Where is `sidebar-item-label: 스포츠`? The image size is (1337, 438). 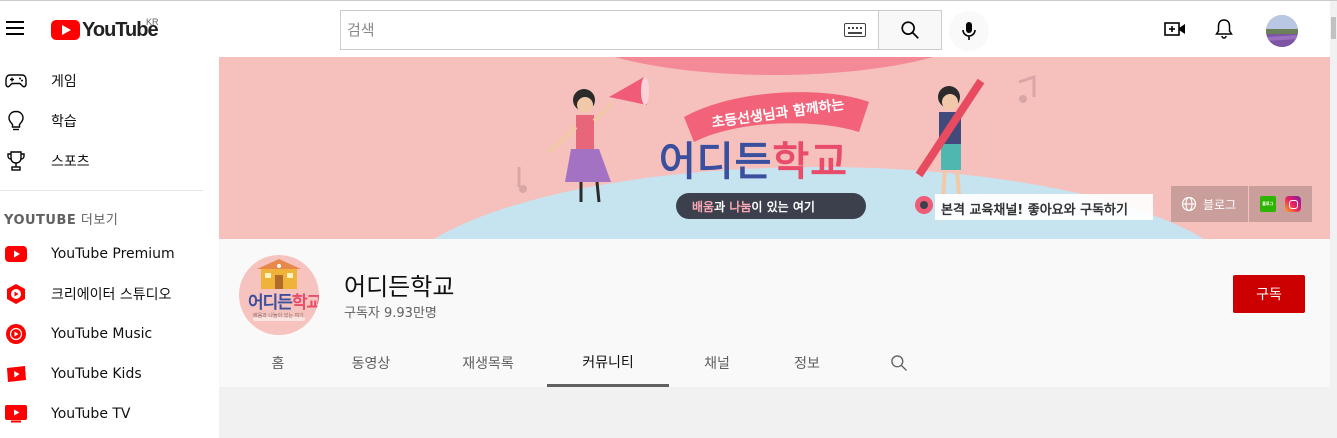 sidebar-item-label: 스포츠 is located at coordinates (70, 162).